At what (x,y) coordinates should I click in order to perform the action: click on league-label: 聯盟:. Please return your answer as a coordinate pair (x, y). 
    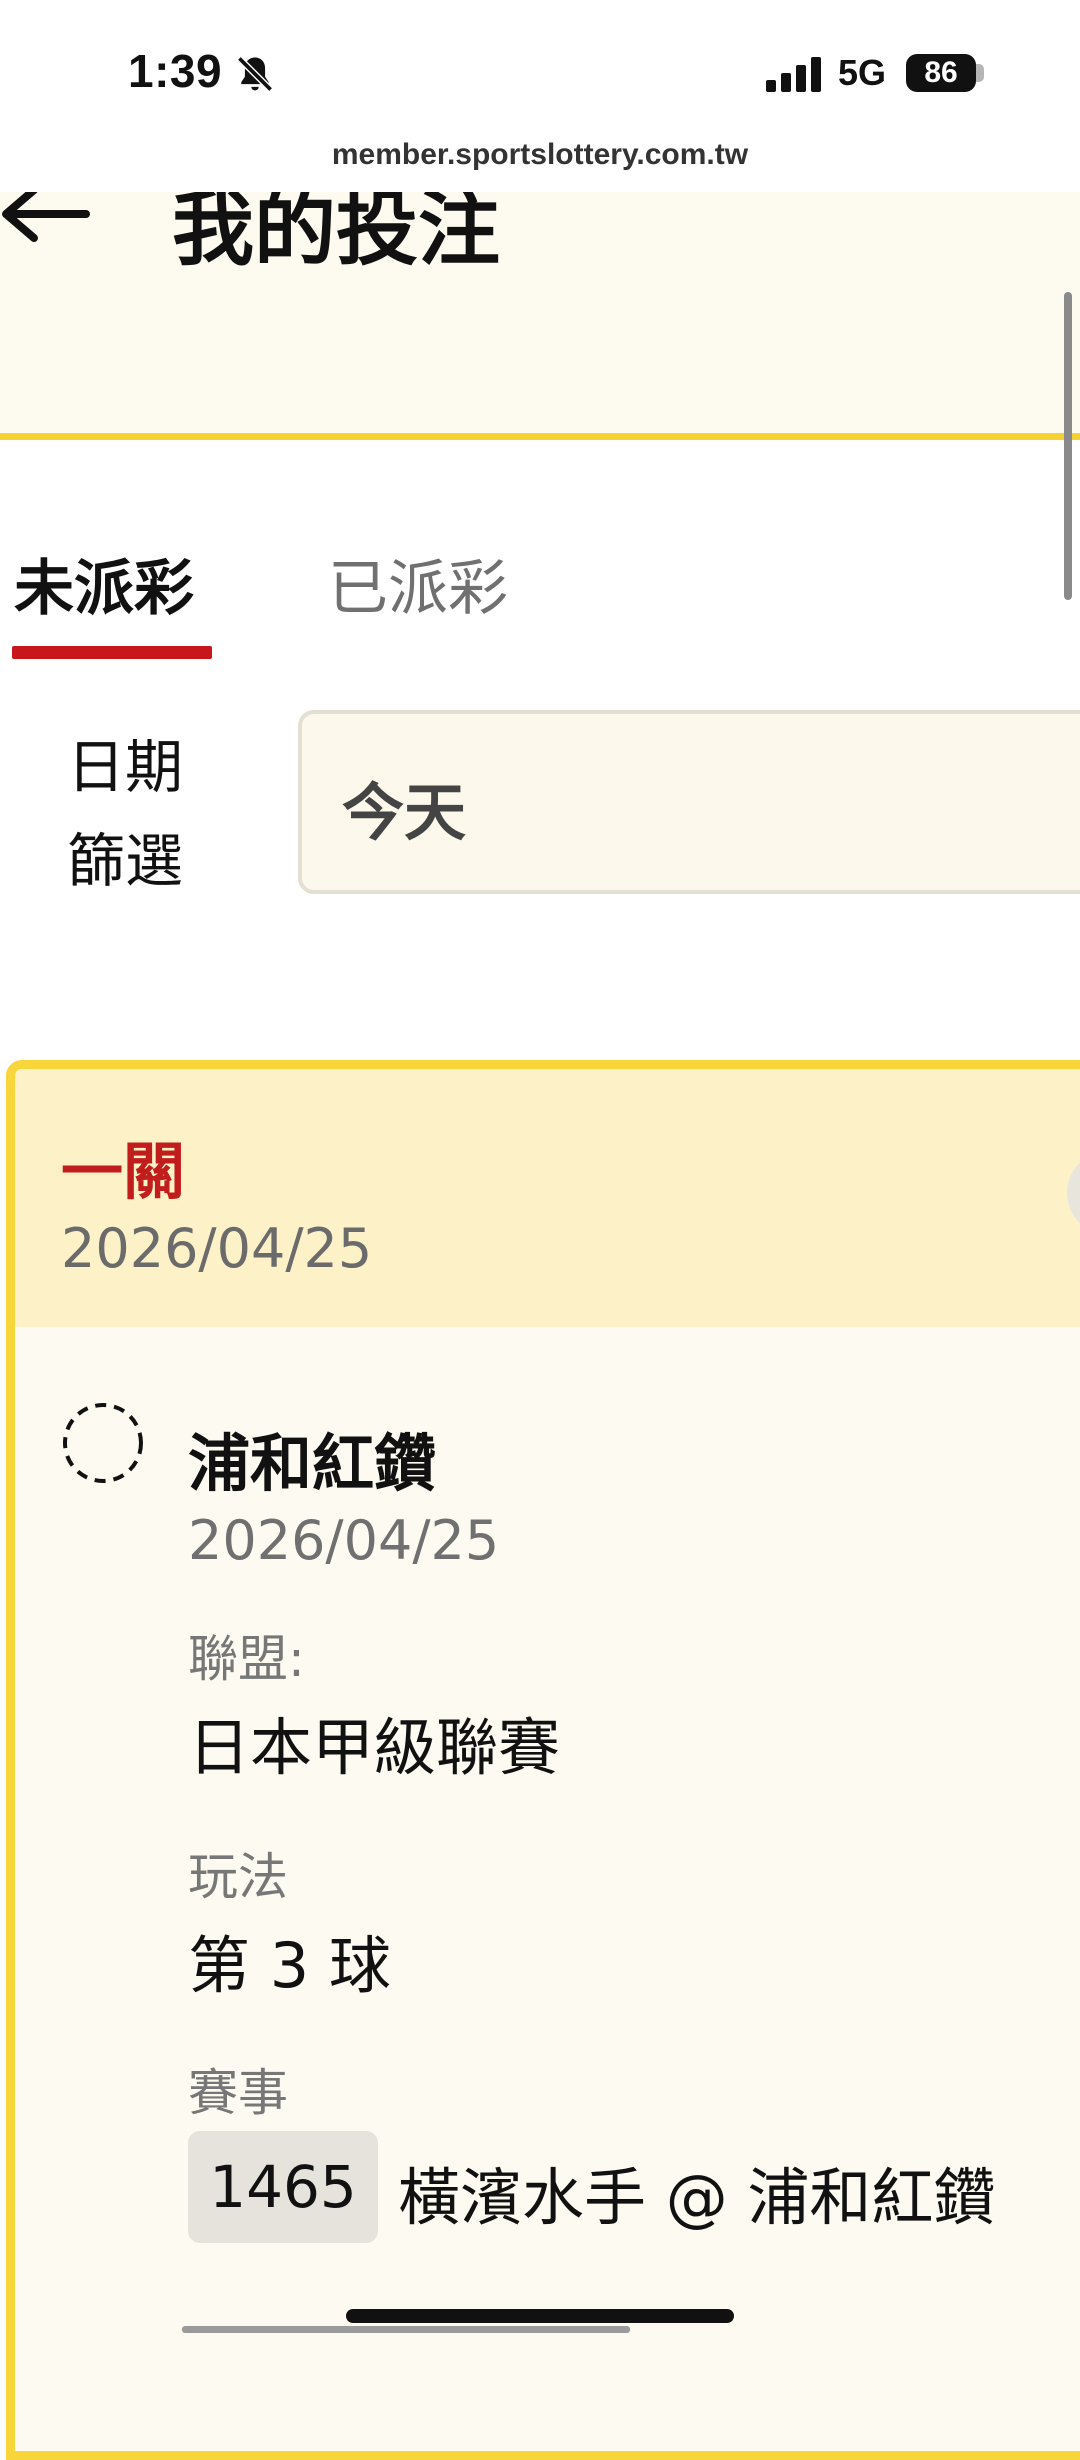
    Looking at the image, I should click on (246, 1659).